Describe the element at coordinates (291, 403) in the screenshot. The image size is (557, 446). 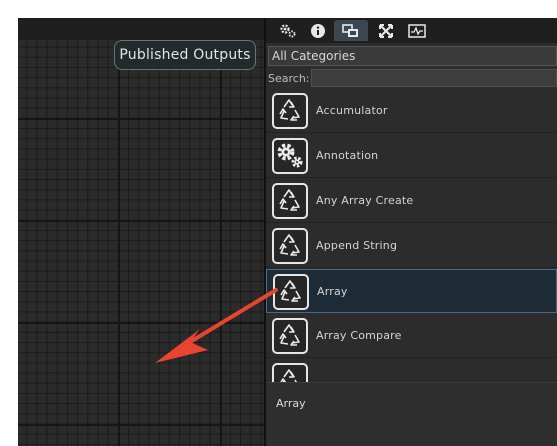
I see `selected-node-name: Array` at that location.